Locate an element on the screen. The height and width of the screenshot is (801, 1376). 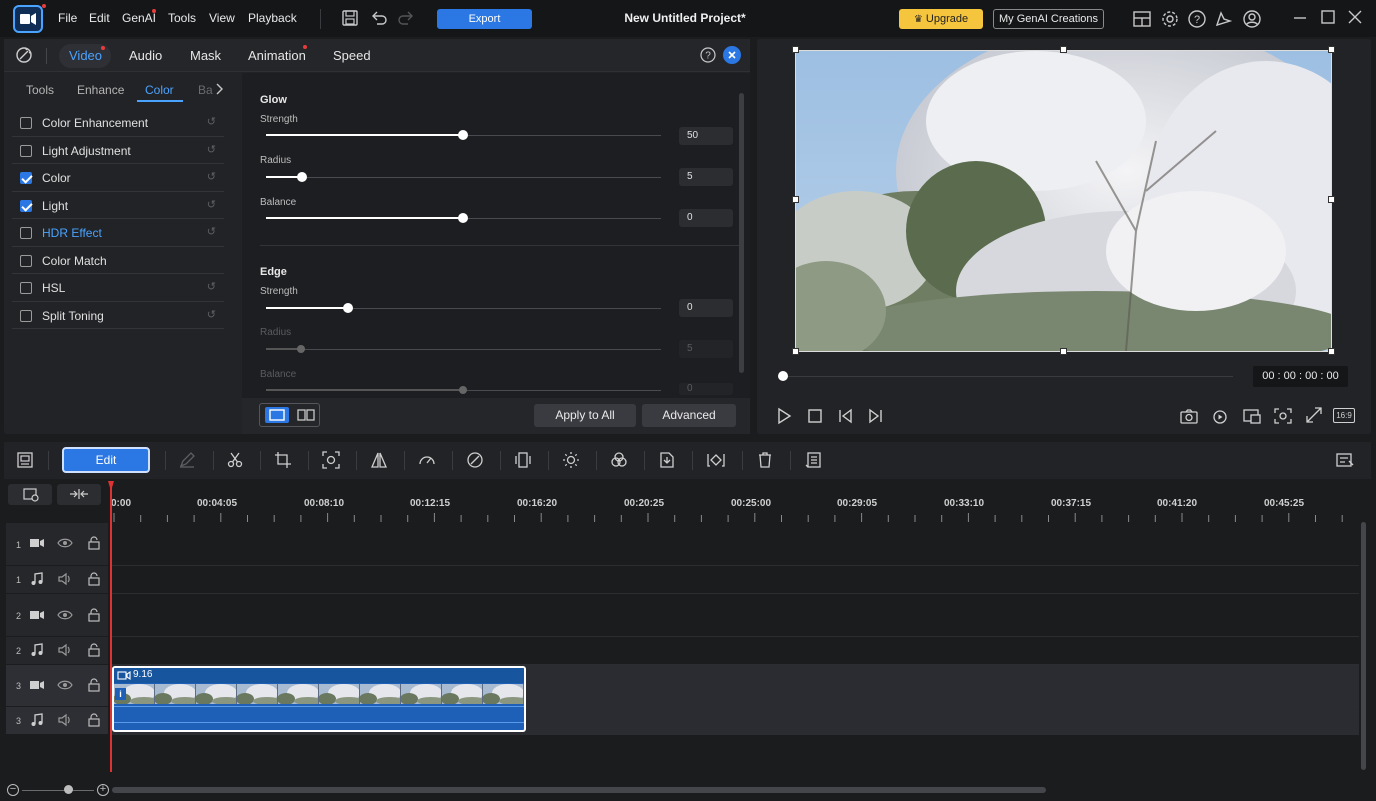
chevron-right-icon is located at coordinates (219, 89).